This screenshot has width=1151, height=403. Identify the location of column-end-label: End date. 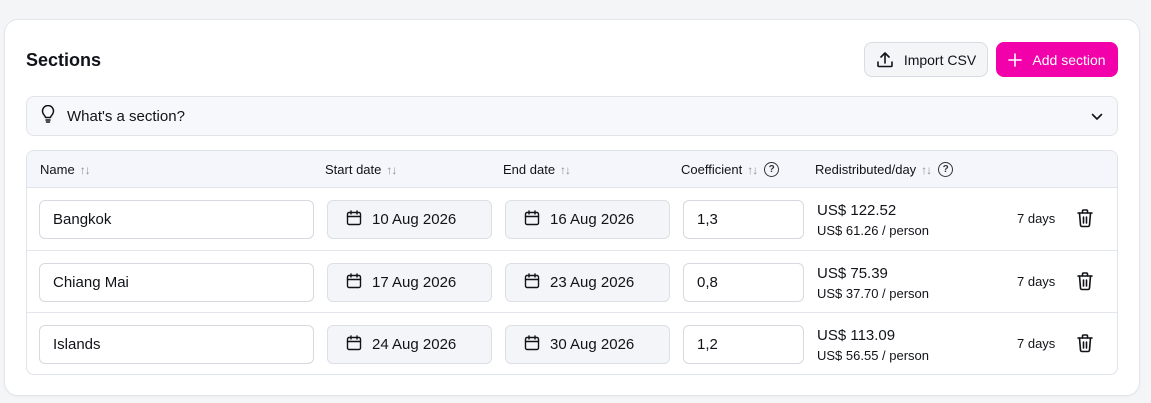
(529, 169).